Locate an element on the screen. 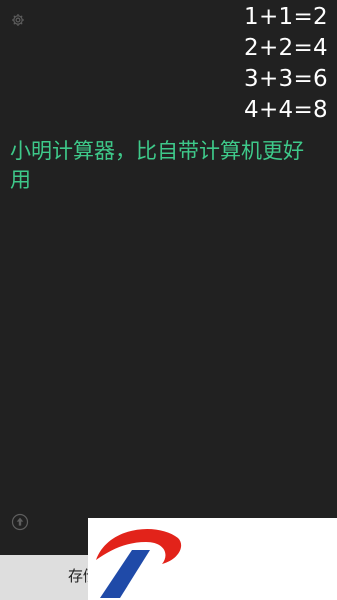 The width and height of the screenshot is (337, 600). current-expression: 小明计算器，比自带计算机更好用 is located at coordinates (157, 165).